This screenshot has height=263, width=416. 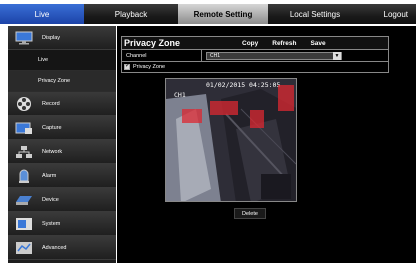 What do you see at coordinates (62, 200) in the screenshot?
I see `sidebar-item-device: Device` at bounding box center [62, 200].